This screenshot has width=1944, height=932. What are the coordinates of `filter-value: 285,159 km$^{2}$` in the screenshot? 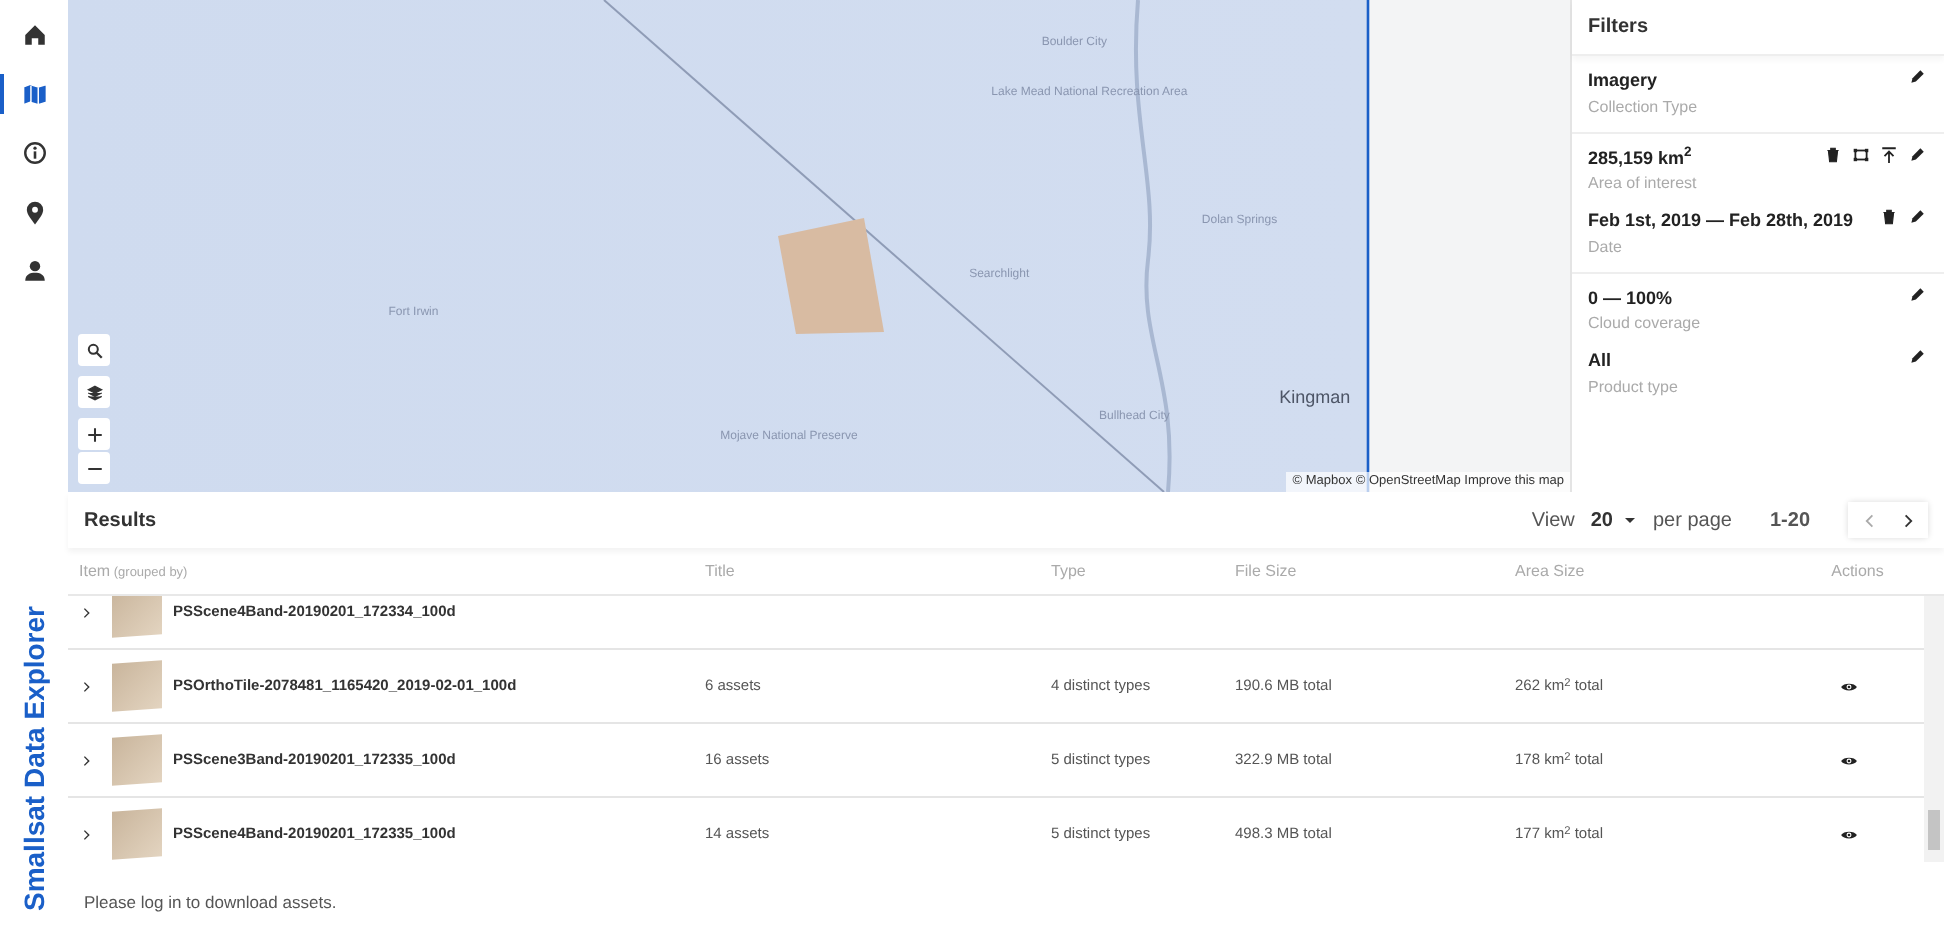 It's located at (1641, 158).